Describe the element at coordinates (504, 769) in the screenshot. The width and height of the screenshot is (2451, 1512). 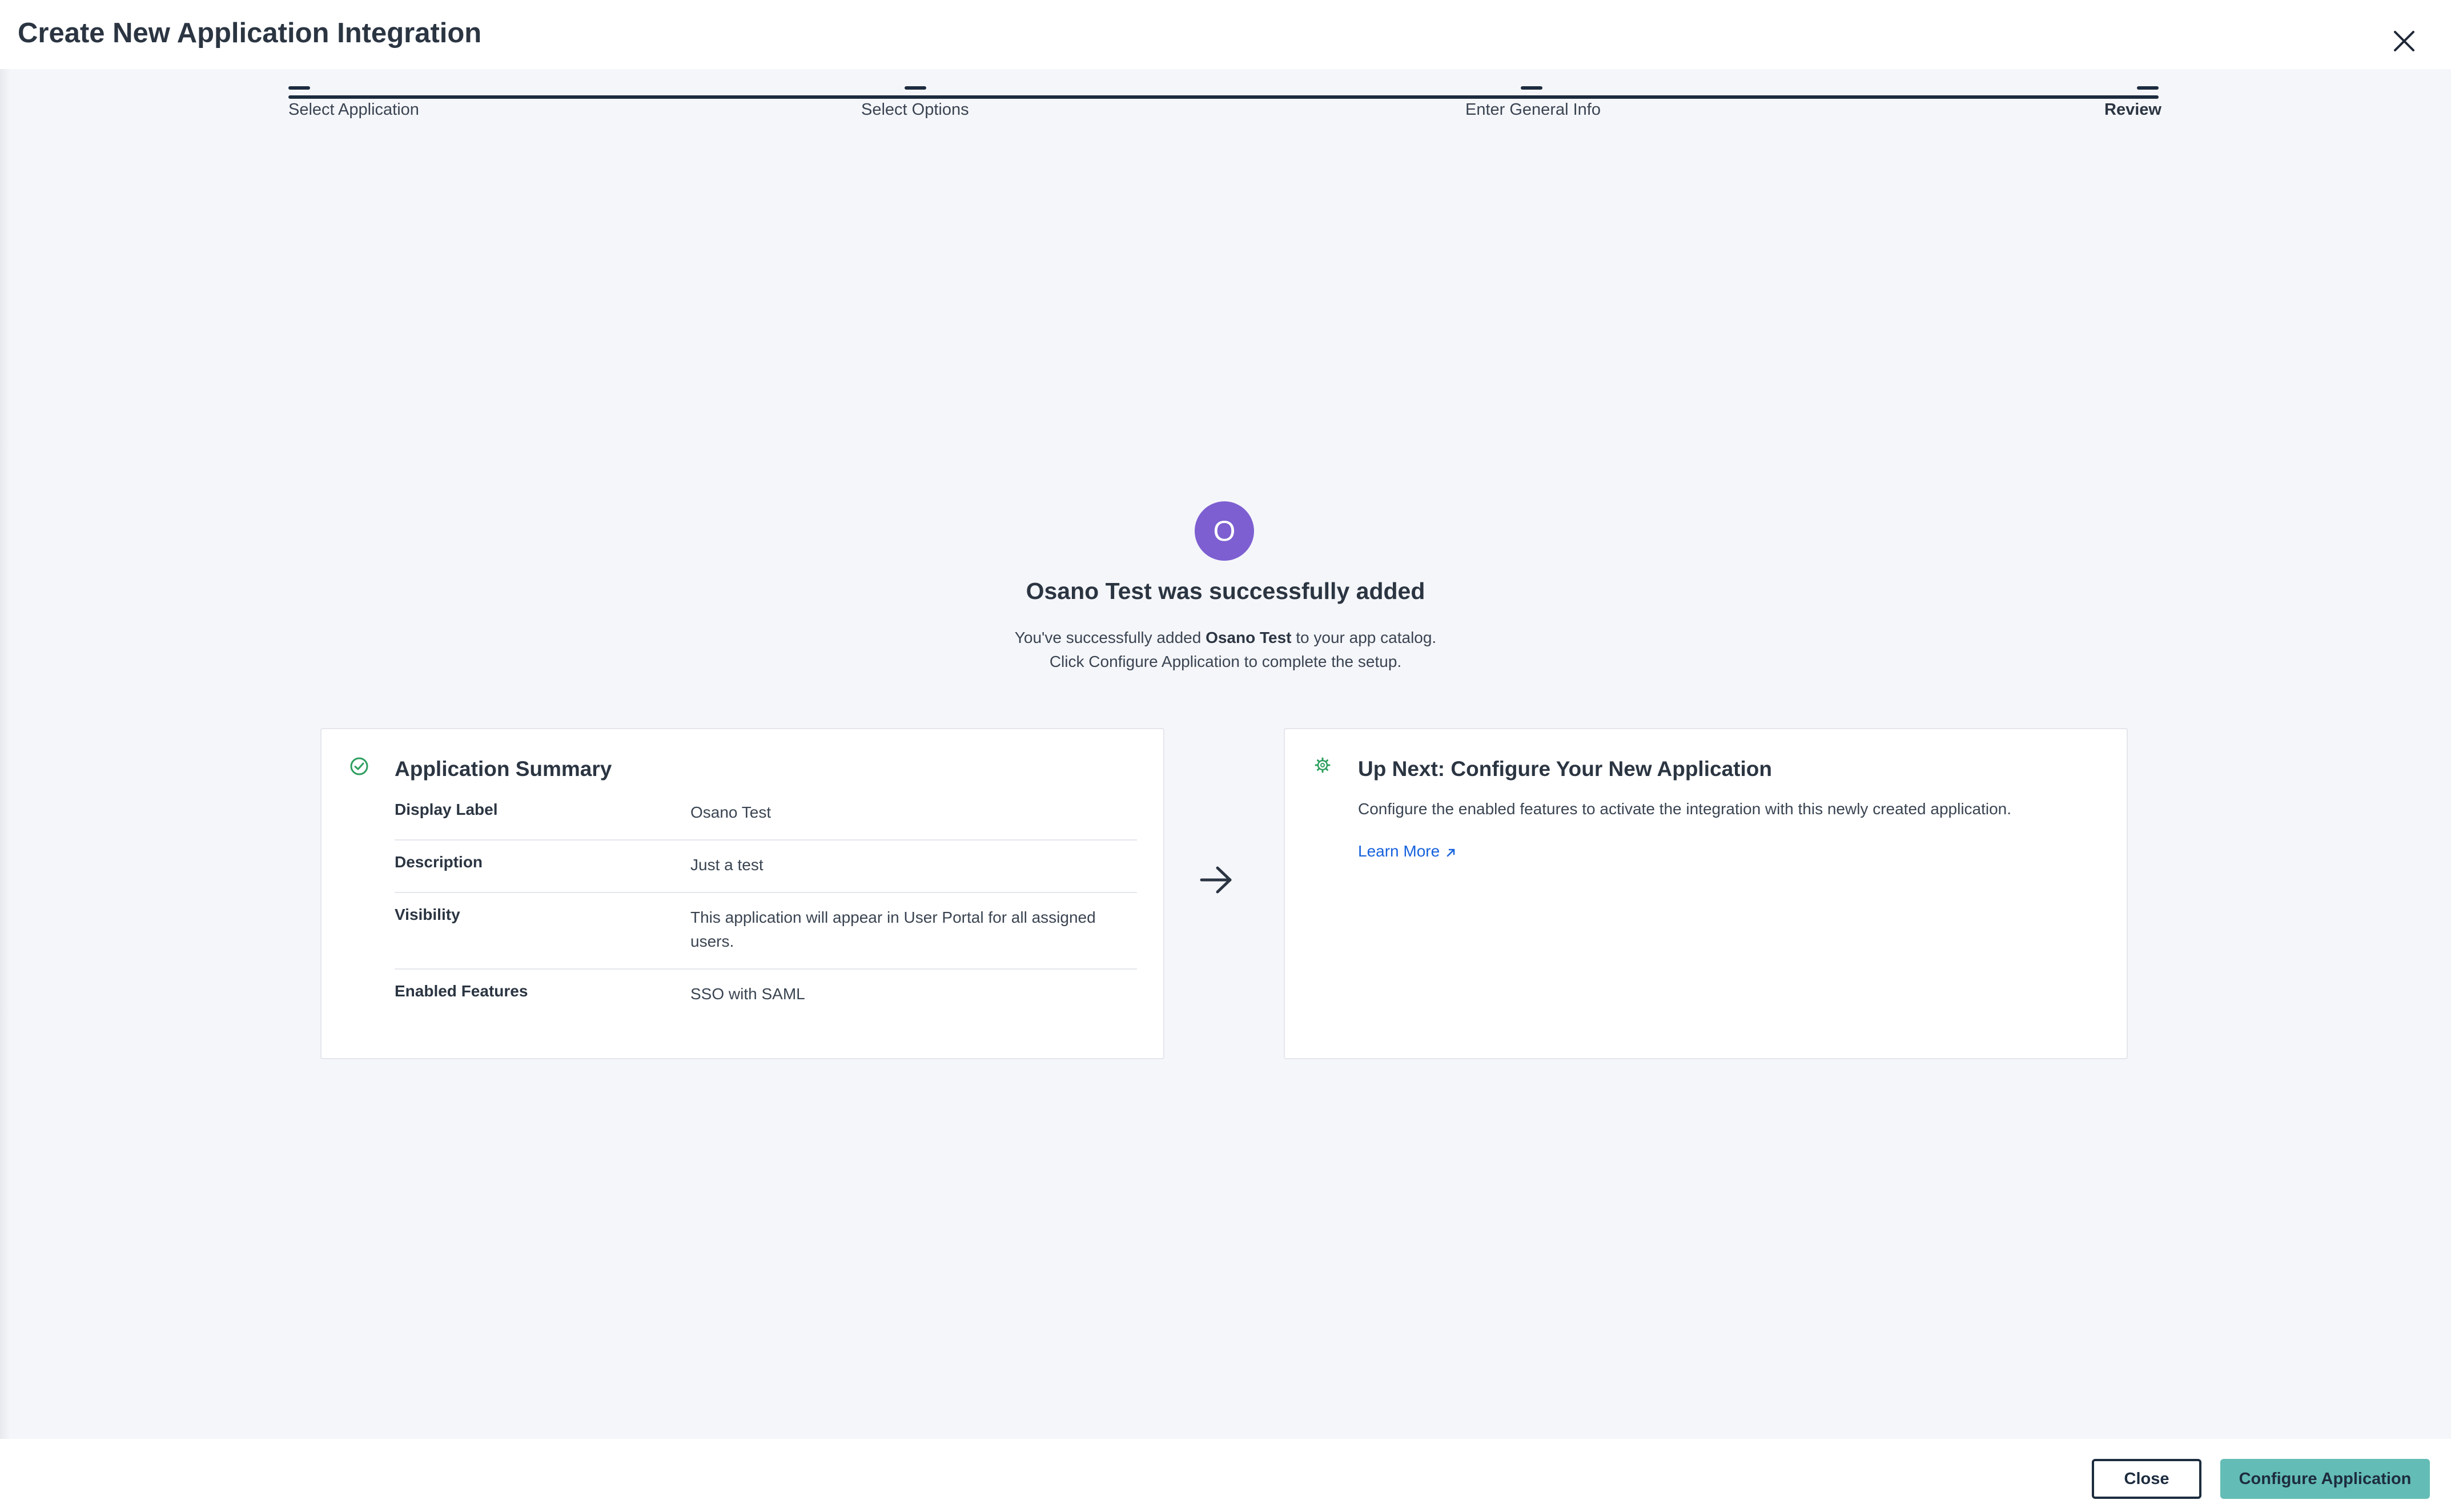
I see `summary-title: Application Summary` at that location.